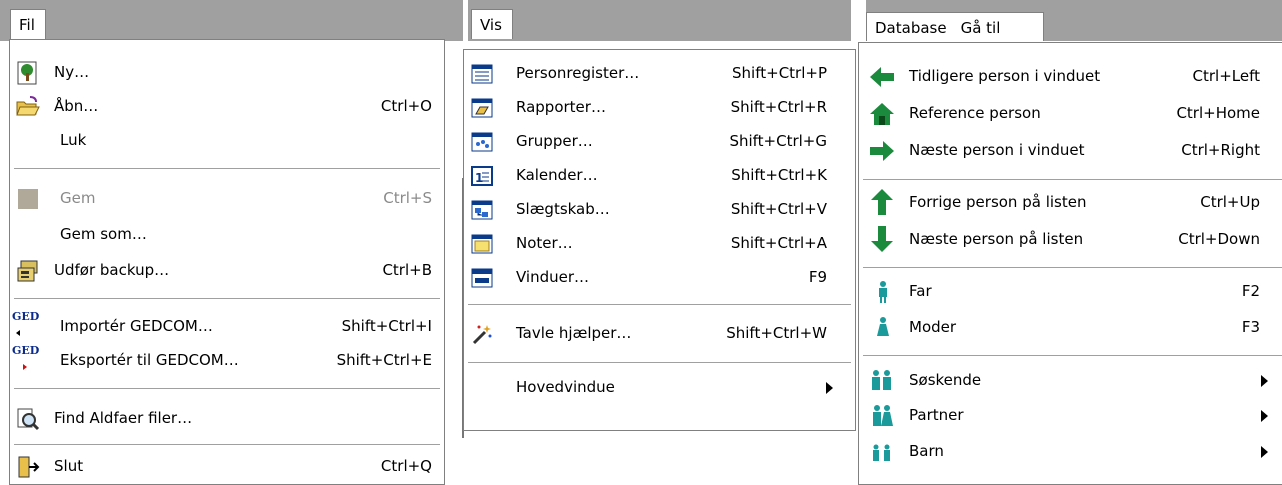 This screenshot has width=1282, height=485. What do you see at coordinates (945, 380) in the screenshot?
I see `menu-item-label: Søskende` at bounding box center [945, 380].